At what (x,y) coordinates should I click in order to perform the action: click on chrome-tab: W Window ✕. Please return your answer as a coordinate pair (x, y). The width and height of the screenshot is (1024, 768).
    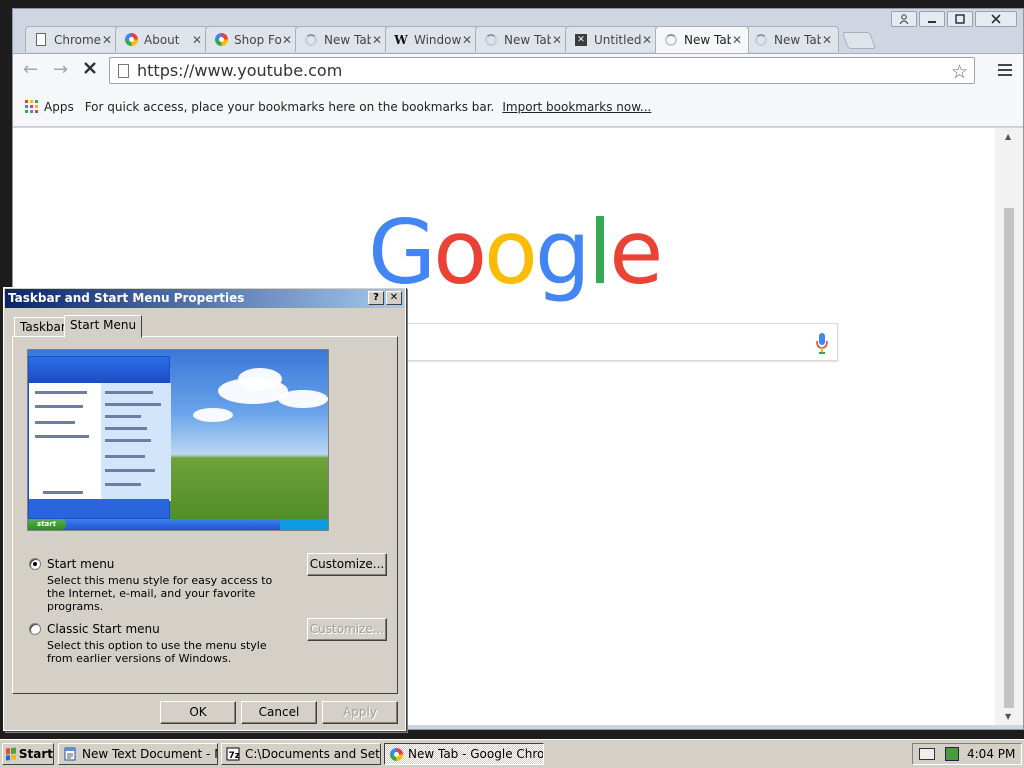
    Looking at the image, I should click on (432, 39).